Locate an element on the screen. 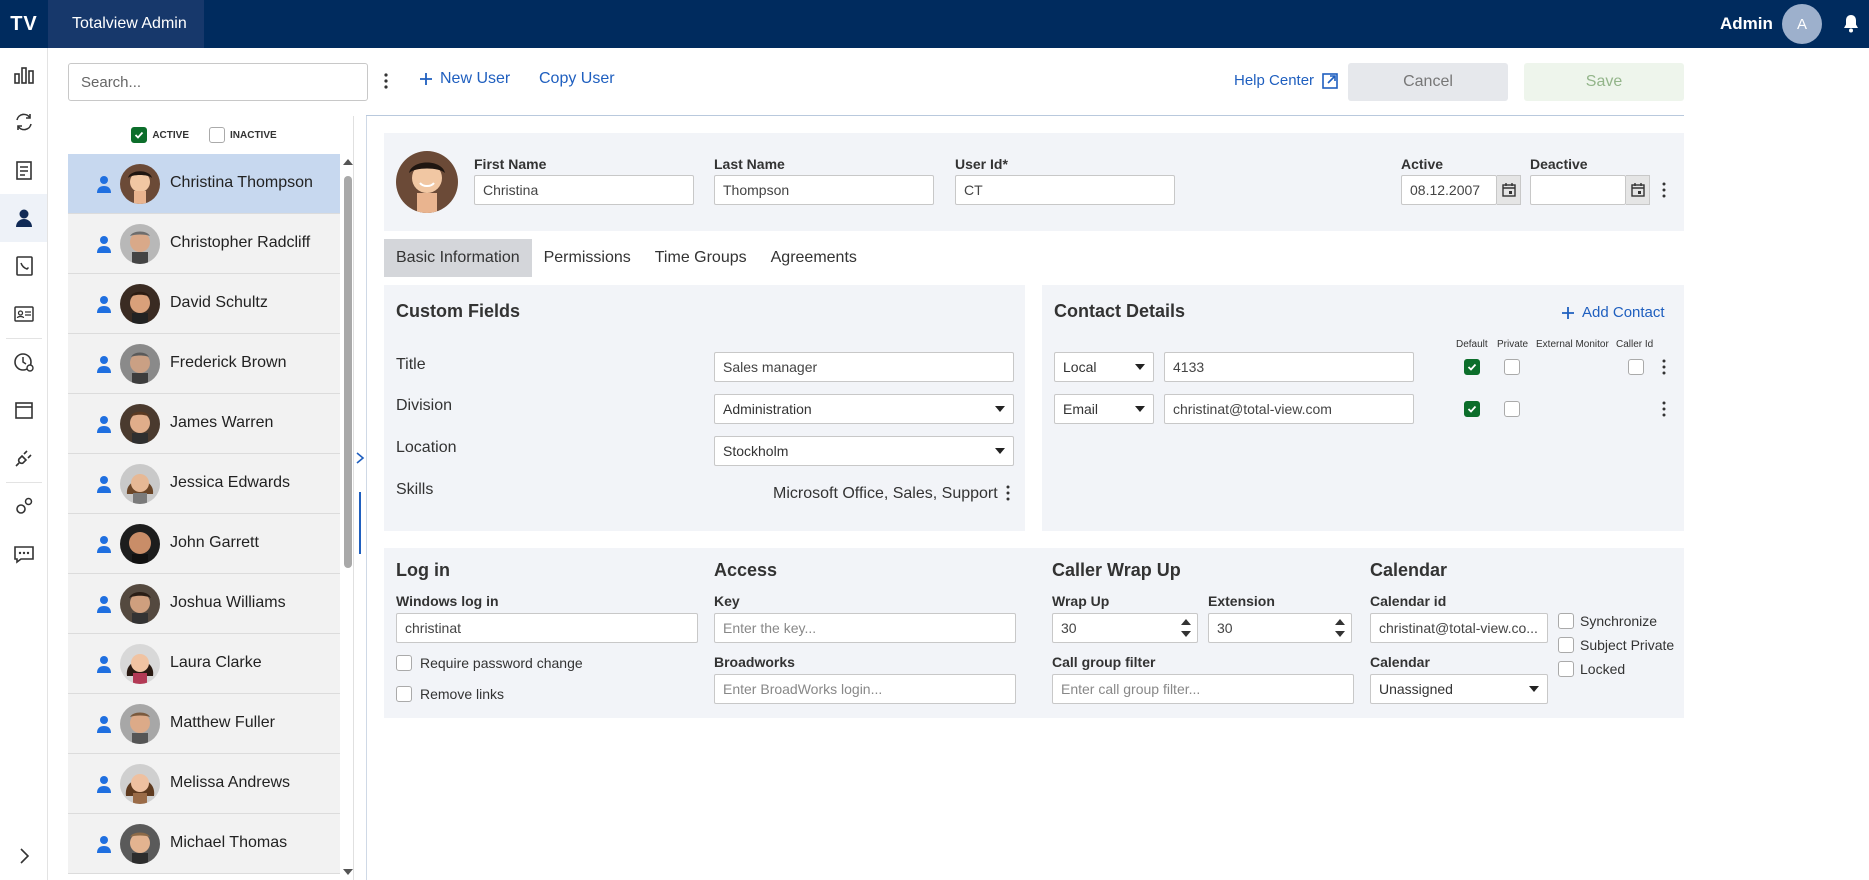 Image resolution: width=1869 pixels, height=880 pixels. user-row-laura-clarke: Laura Clarke is located at coordinates (204, 664).